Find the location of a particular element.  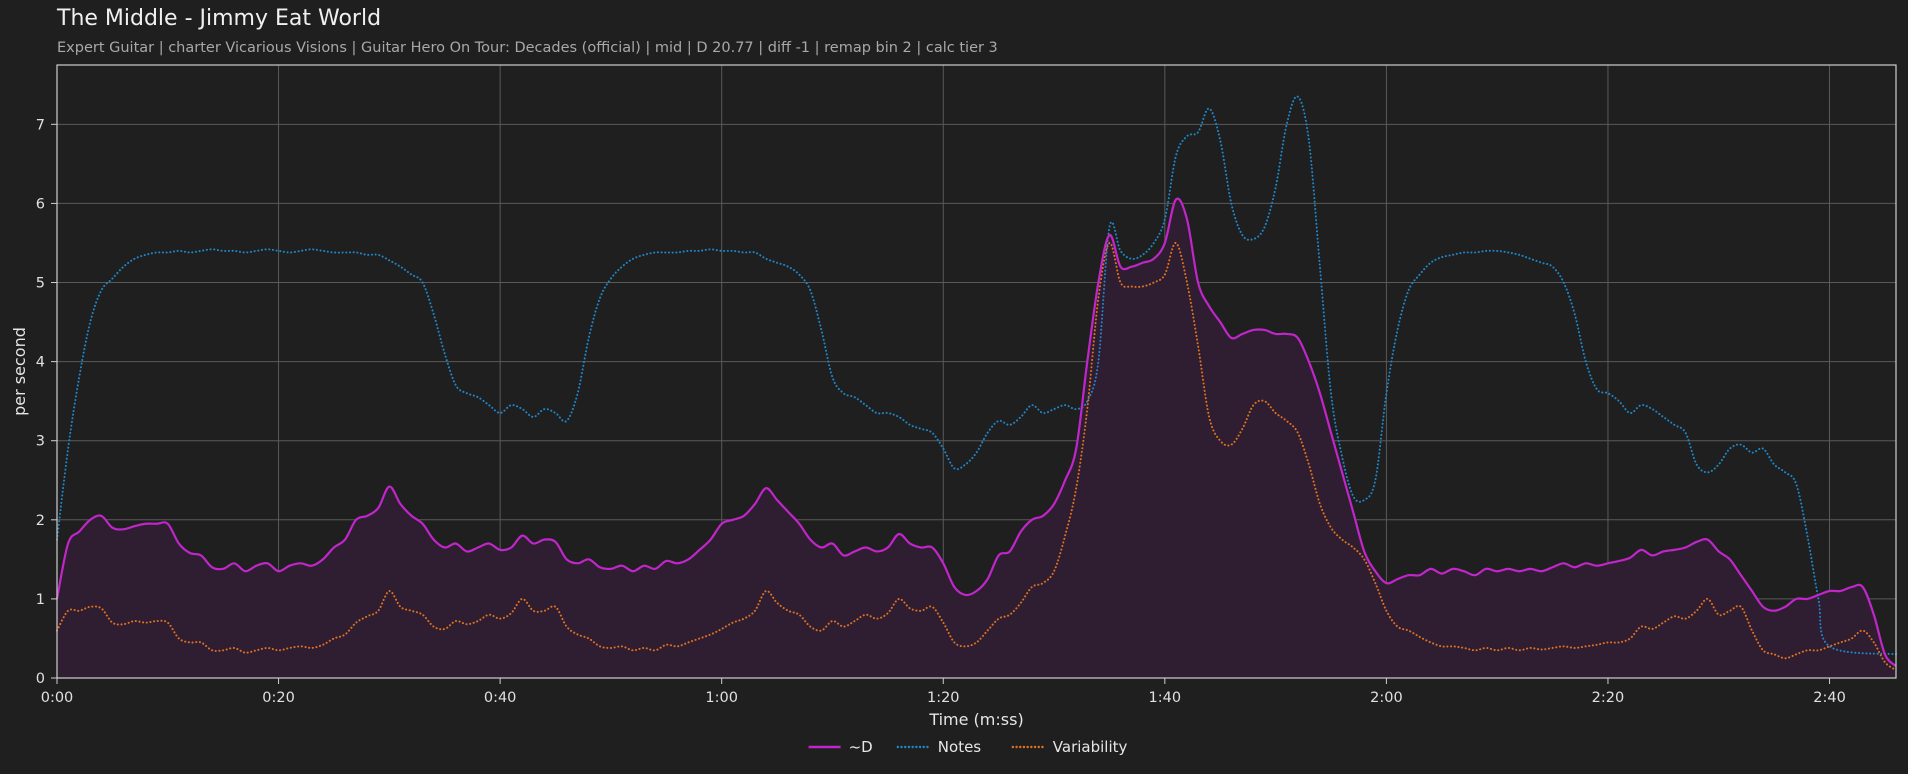

legend-label: Variability is located at coordinates (1090, 747).